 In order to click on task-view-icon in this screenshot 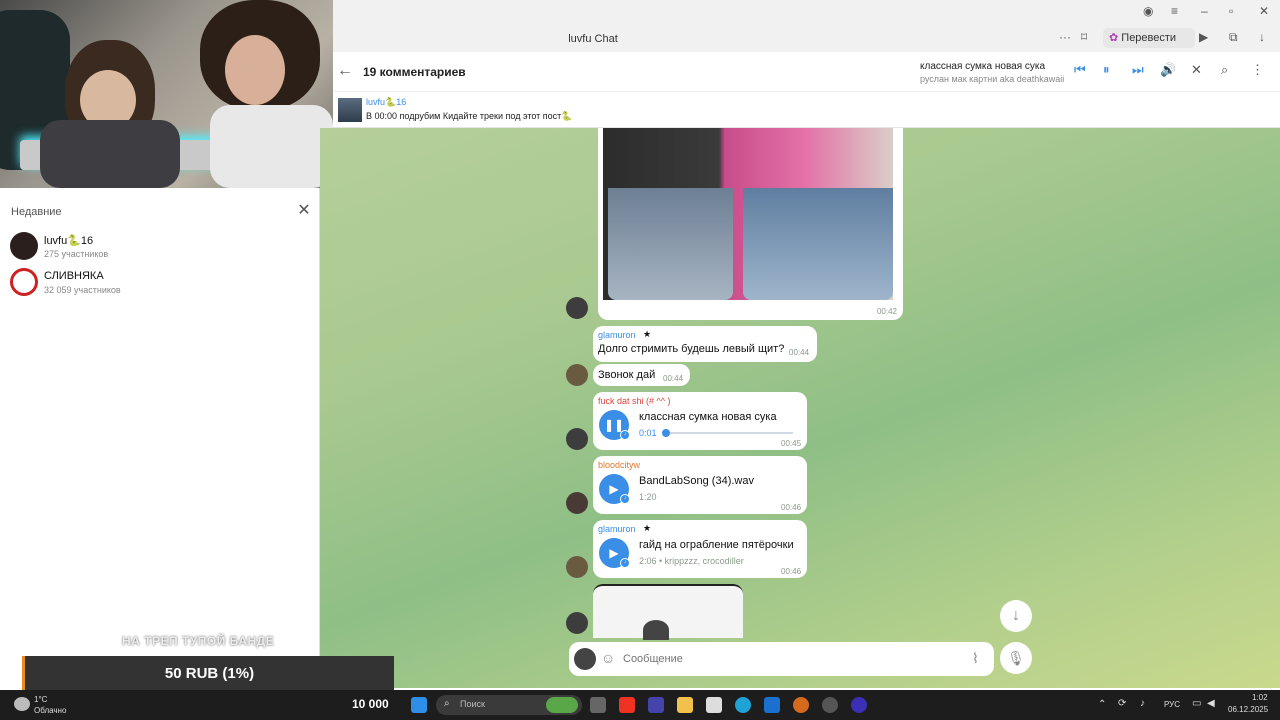, I will do `click(598, 705)`.